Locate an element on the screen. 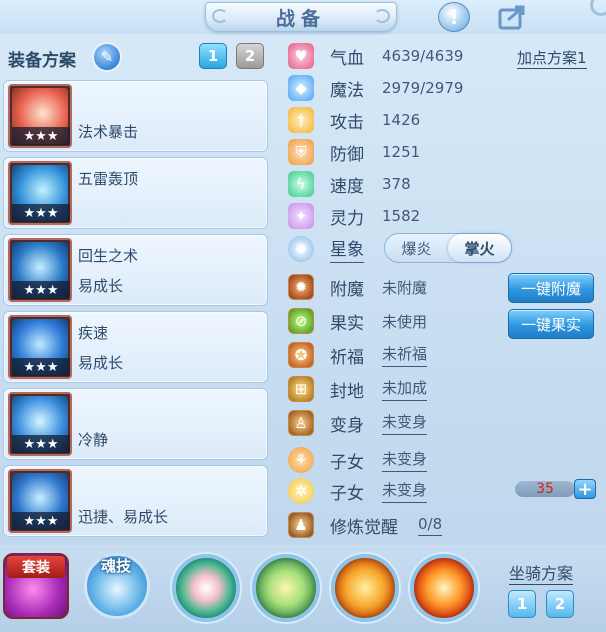 This screenshot has width=606, height=632. page-title: 战备 is located at coordinates (300, 18).